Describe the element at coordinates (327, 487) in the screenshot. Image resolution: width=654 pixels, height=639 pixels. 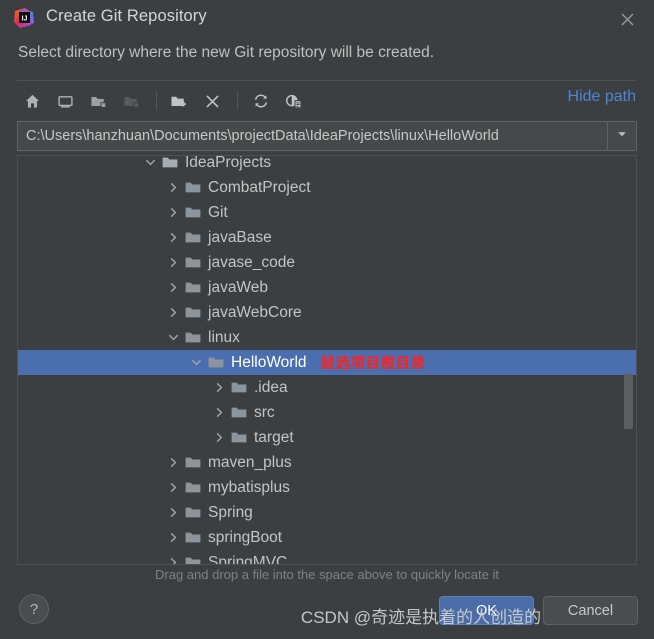
I see `tree-row: mybatisplus` at that location.